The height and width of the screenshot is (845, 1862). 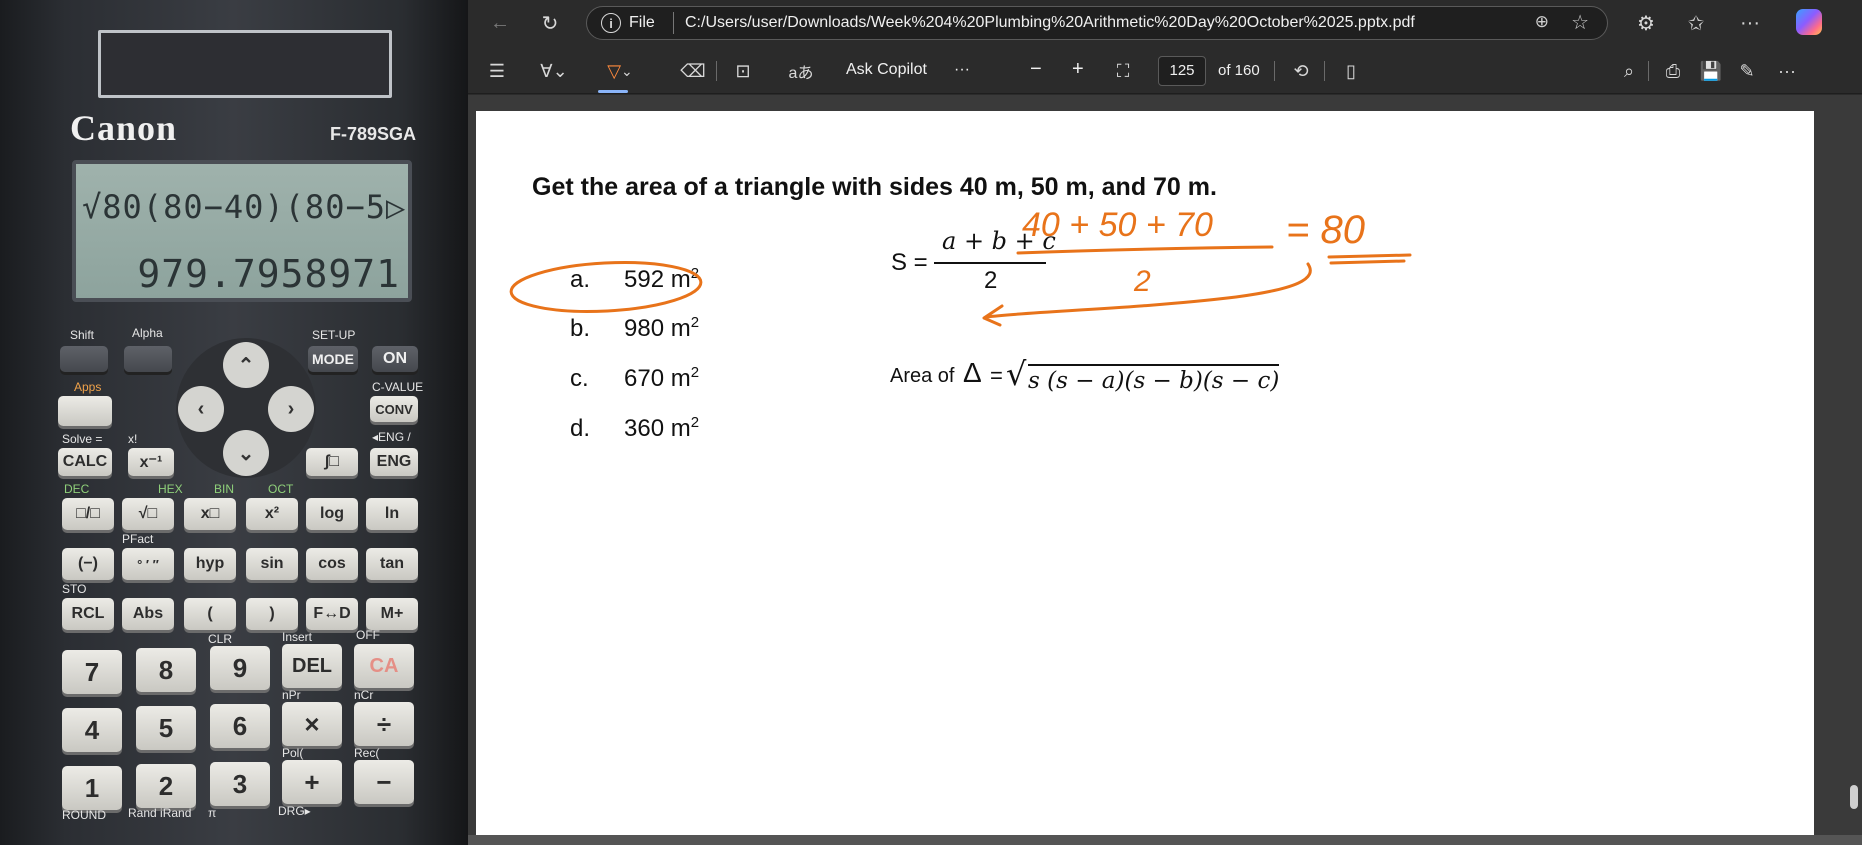 I want to click on option-letter: a., so click(x=580, y=279).